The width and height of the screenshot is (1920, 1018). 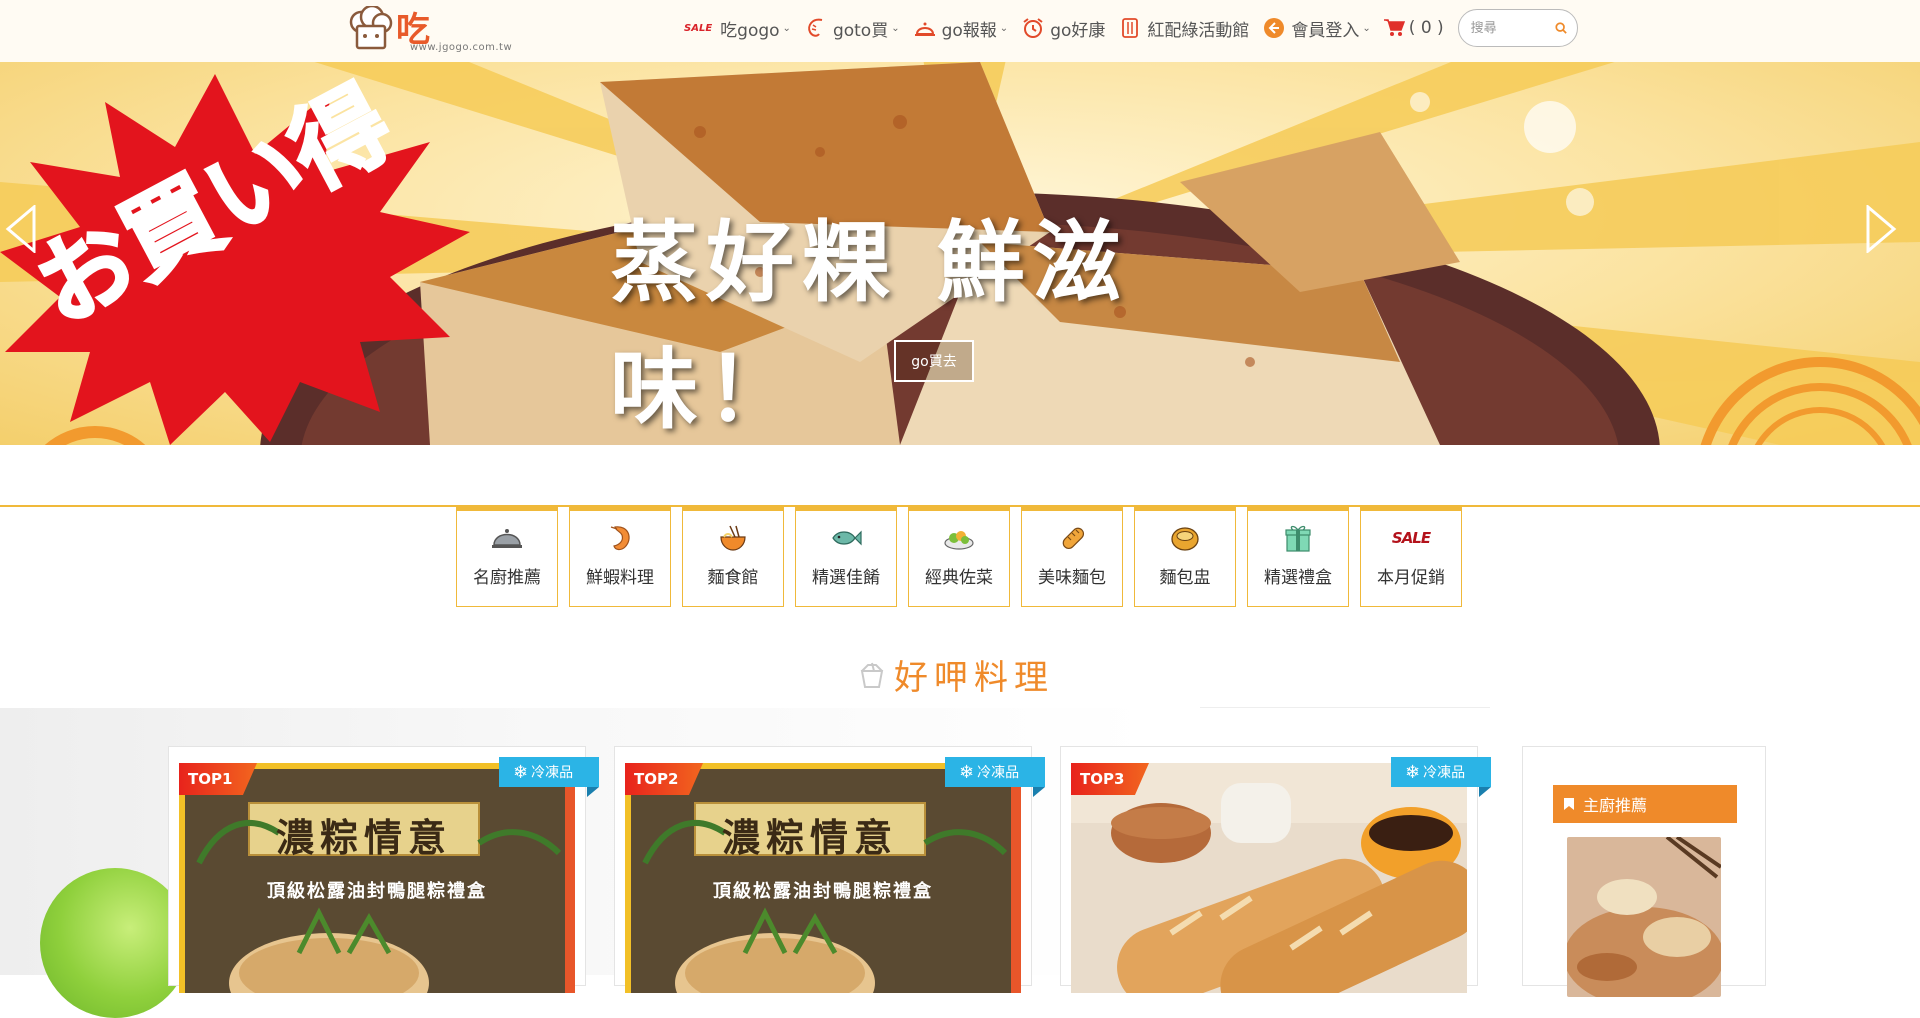 I want to click on category-label: 美味麵包, so click(x=1072, y=578).